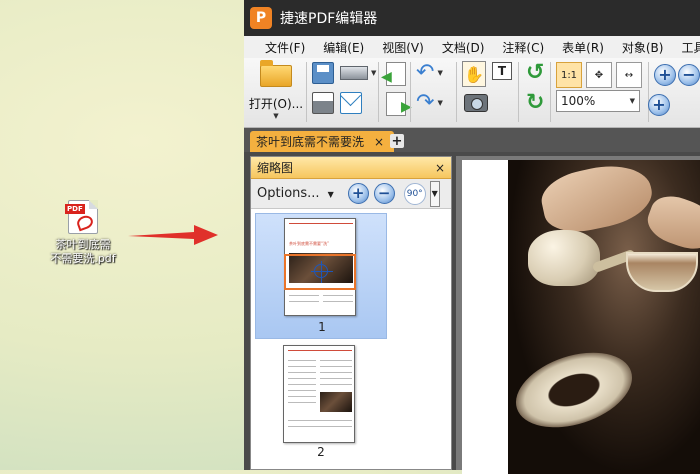 Image resolution: width=700 pixels, height=474 pixels. What do you see at coordinates (578, 101) in the screenshot?
I see `zoom-value: 100%` at bounding box center [578, 101].